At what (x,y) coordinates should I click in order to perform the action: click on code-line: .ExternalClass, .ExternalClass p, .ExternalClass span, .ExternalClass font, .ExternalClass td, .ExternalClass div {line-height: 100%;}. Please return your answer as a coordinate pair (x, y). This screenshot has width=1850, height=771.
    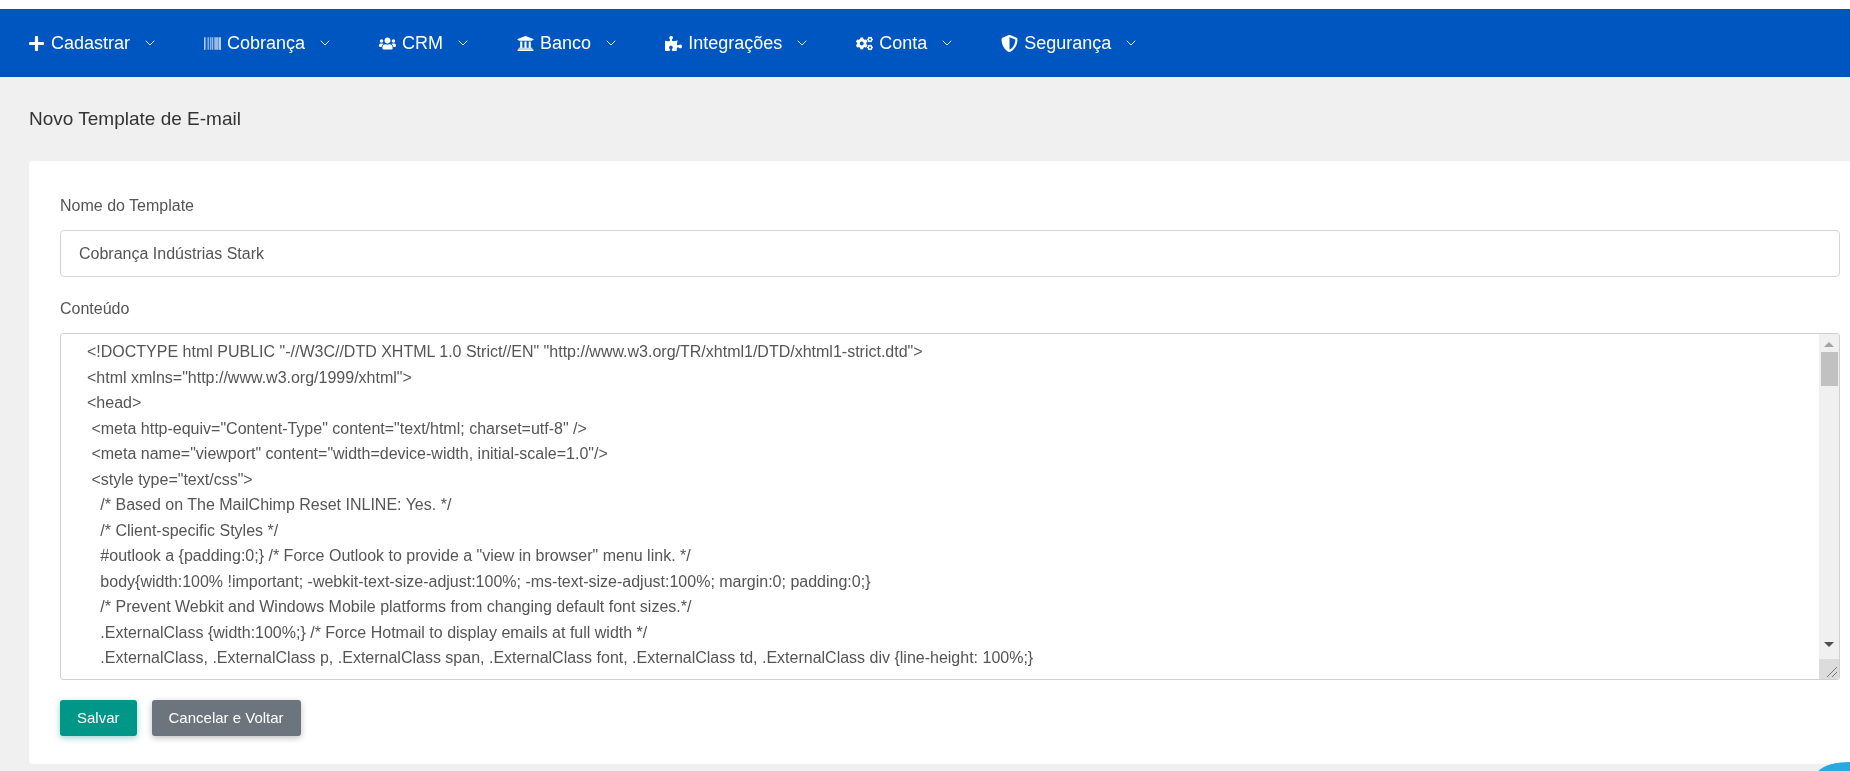
    Looking at the image, I should click on (566, 658).